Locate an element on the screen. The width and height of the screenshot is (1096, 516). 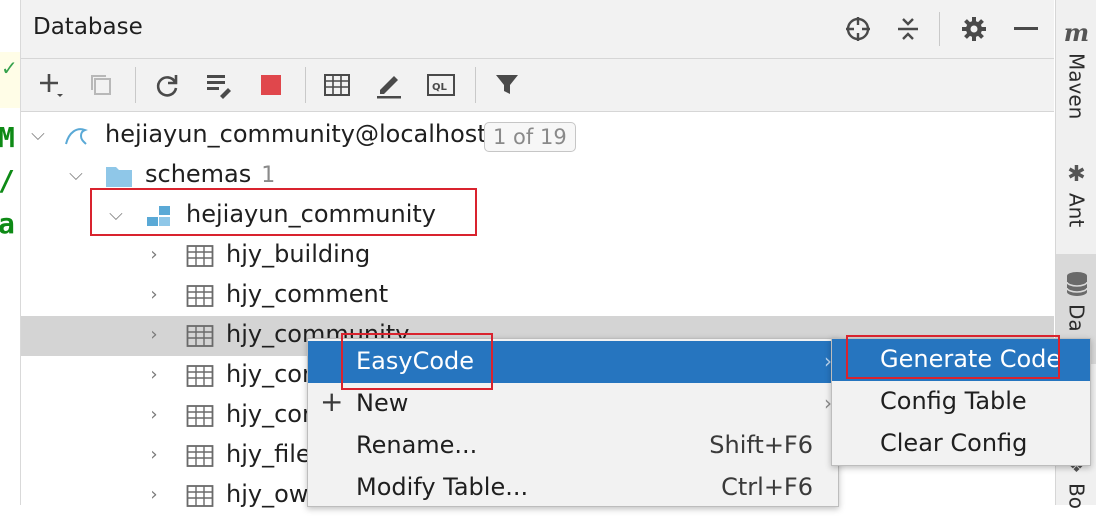
table-label: hjy_building is located at coordinates (298, 254).